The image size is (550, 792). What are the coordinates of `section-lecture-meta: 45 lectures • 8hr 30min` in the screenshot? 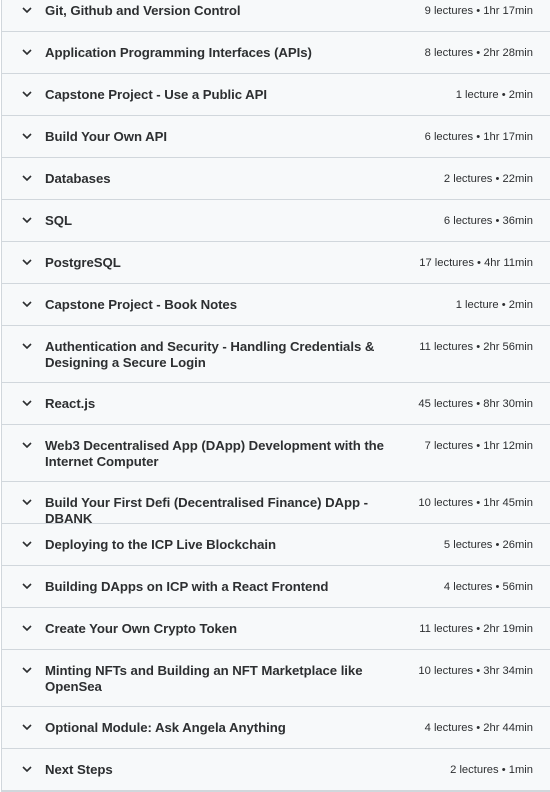 It's located at (475, 404).